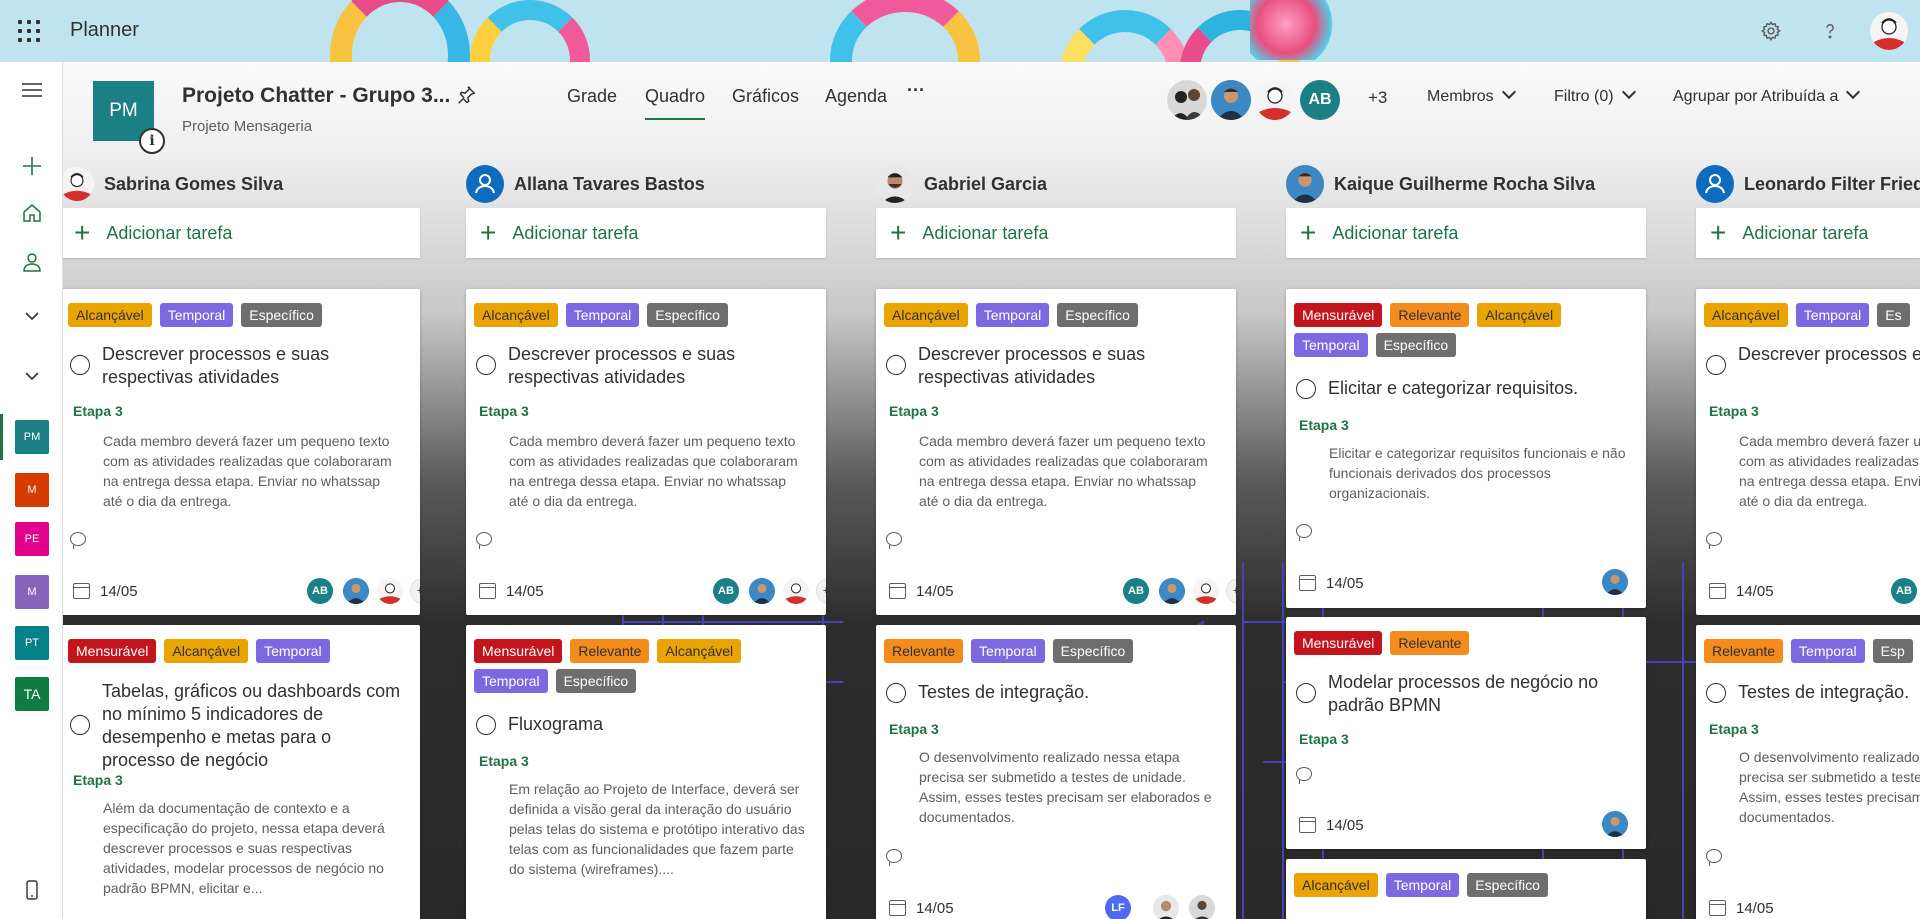 This screenshot has width=1920, height=919. I want to click on bucket-header: Leonardo Filter Friedr, so click(1808, 184).